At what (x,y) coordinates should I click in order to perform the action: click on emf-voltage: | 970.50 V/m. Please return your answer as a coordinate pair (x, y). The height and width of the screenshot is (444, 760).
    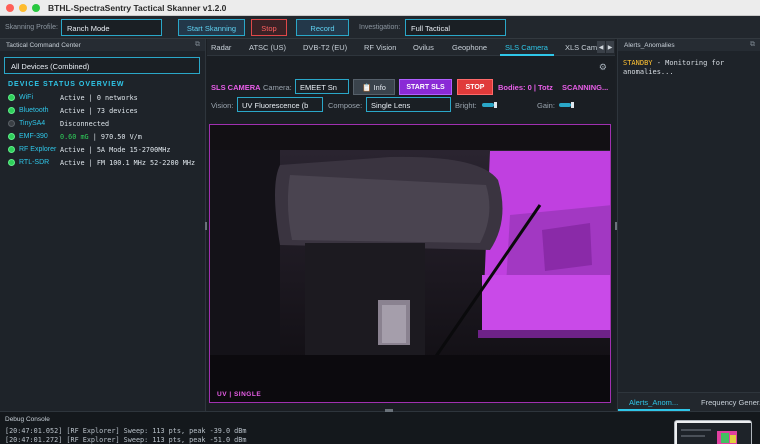
    Looking at the image, I should click on (115, 137).